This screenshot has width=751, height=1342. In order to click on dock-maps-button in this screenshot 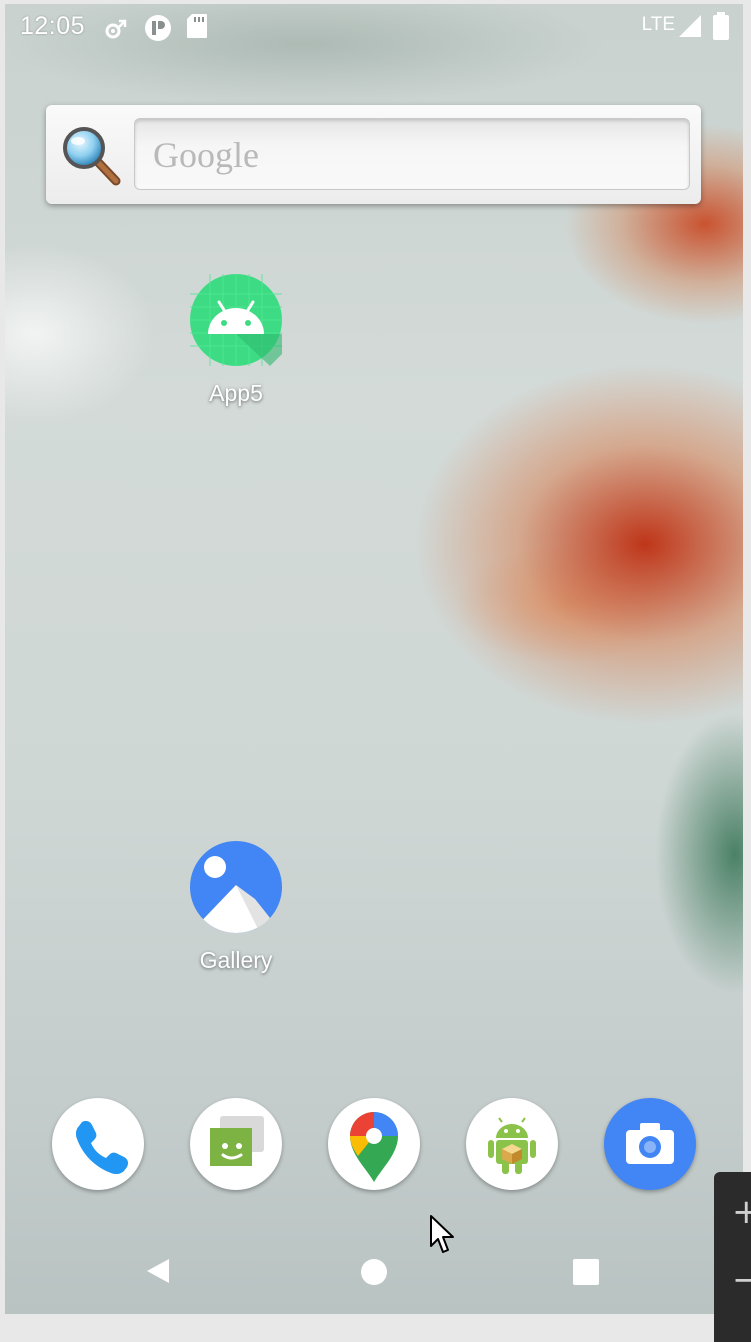, I will do `click(374, 1144)`.